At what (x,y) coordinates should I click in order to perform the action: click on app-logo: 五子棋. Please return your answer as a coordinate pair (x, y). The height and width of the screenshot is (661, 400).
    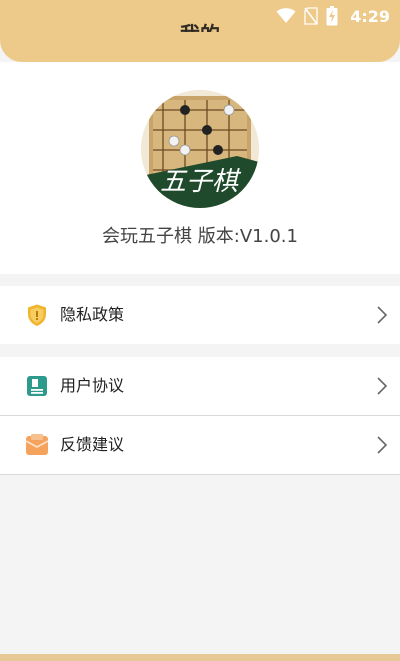
    Looking at the image, I should click on (200, 149).